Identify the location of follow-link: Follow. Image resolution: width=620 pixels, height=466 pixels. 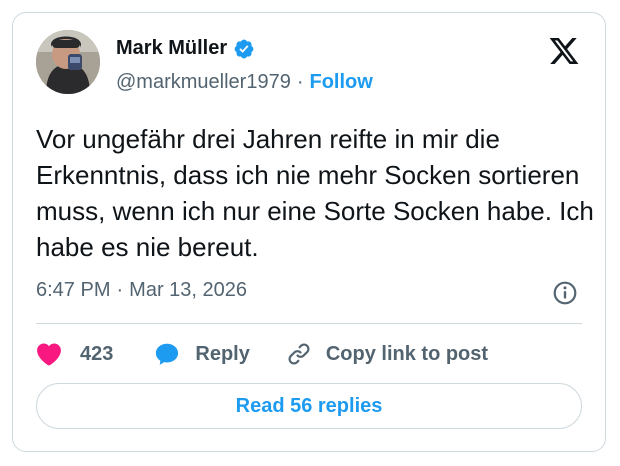
(341, 82).